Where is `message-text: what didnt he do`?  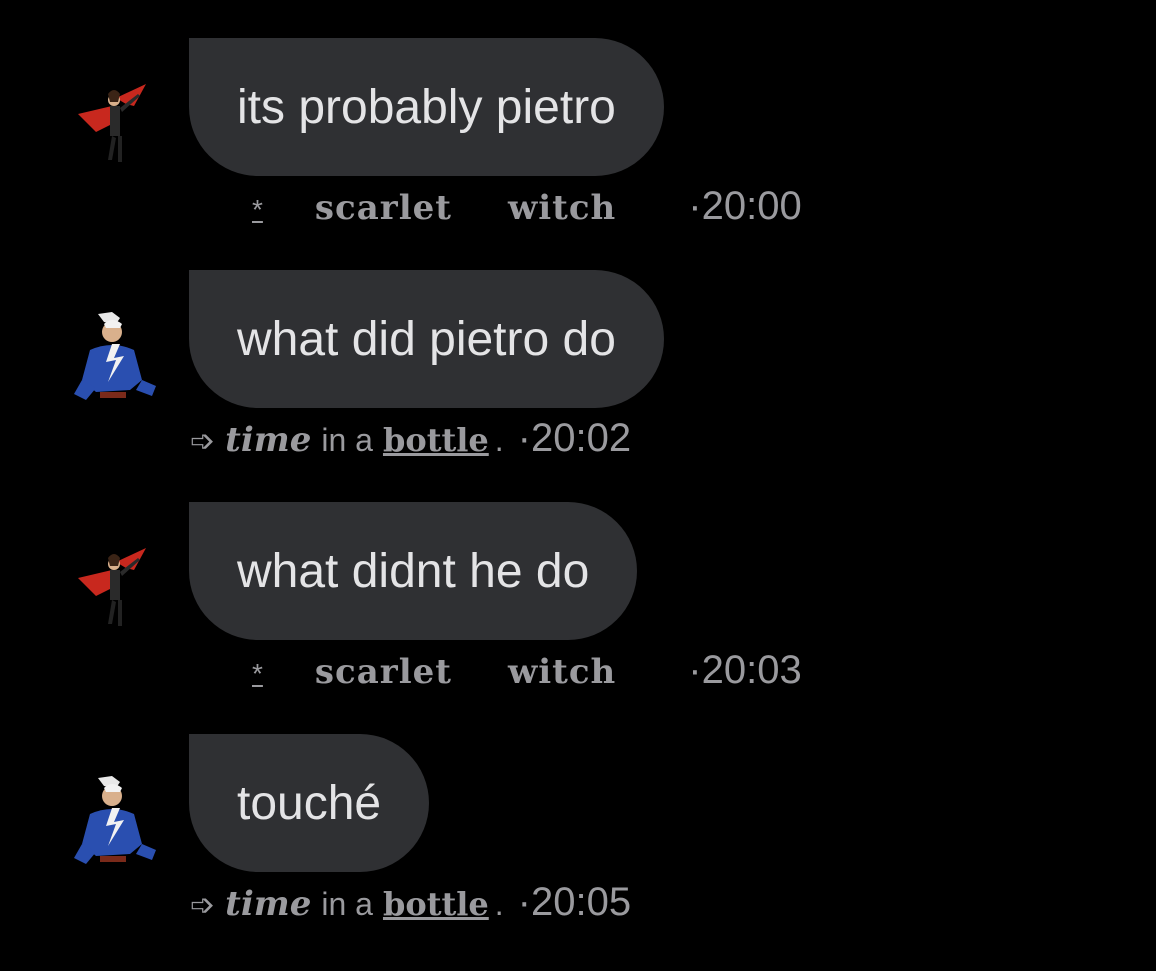
message-text: what didnt he do is located at coordinates (413, 571).